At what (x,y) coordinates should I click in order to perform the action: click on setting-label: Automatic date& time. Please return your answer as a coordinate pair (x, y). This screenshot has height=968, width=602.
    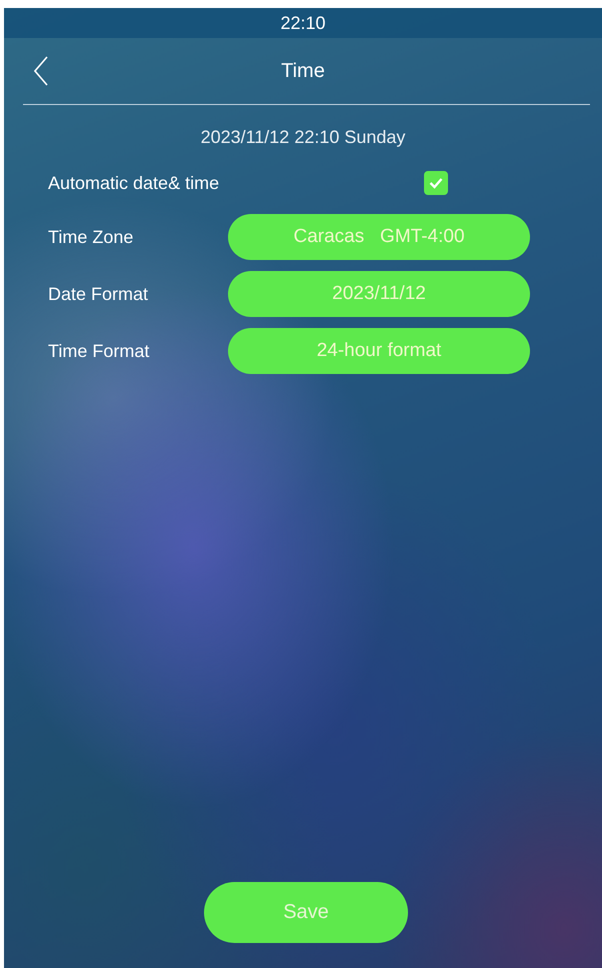
    Looking at the image, I should click on (134, 183).